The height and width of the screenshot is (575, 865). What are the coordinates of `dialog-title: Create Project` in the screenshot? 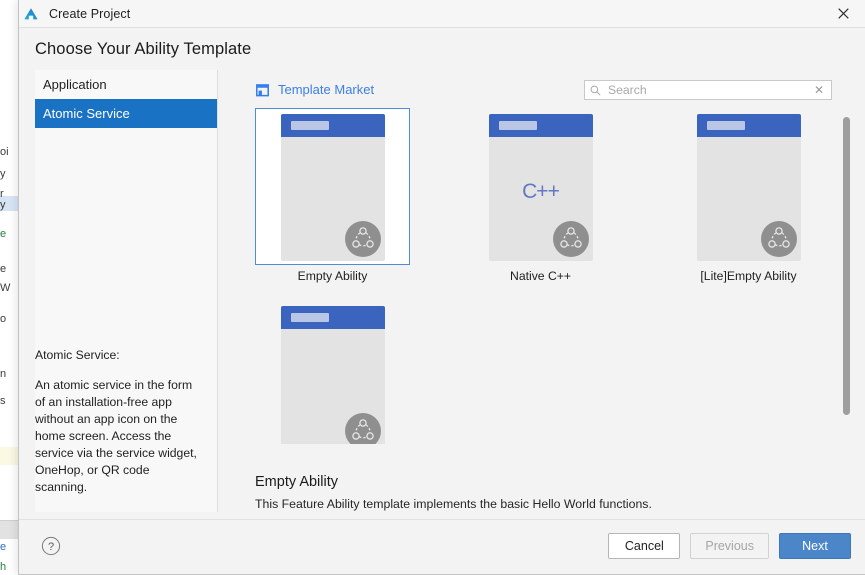 It's located at (90, 13).